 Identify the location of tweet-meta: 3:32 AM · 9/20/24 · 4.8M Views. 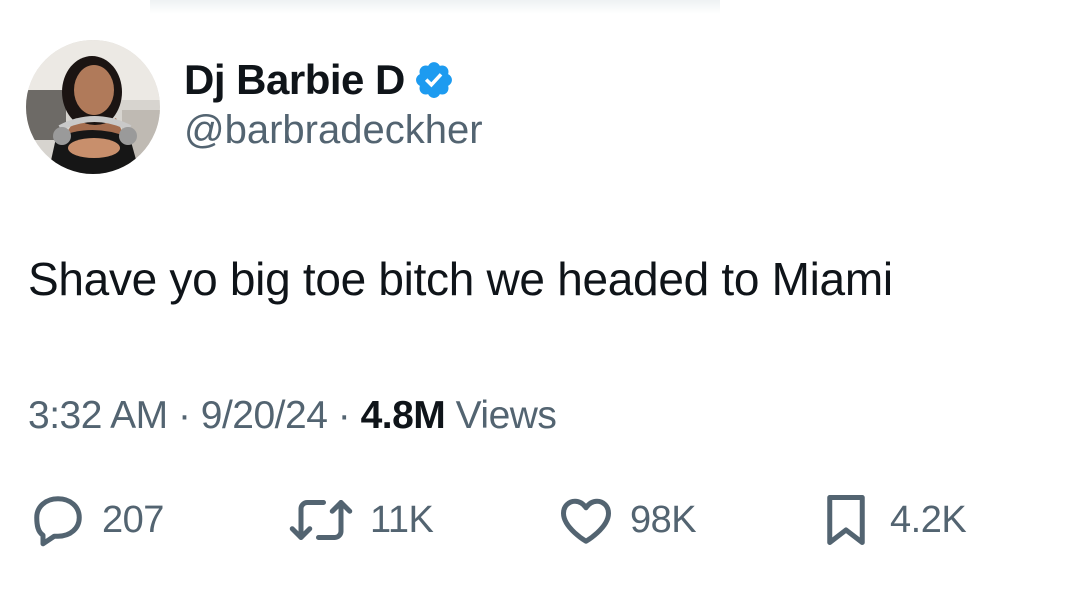
(292, 416).